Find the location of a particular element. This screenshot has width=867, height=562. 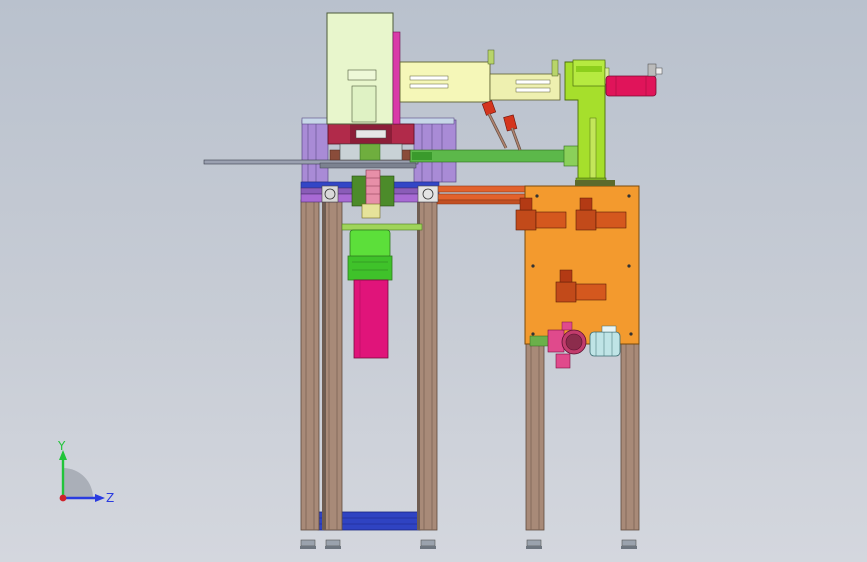

leveling-feet is located at coordinates (468, 544).